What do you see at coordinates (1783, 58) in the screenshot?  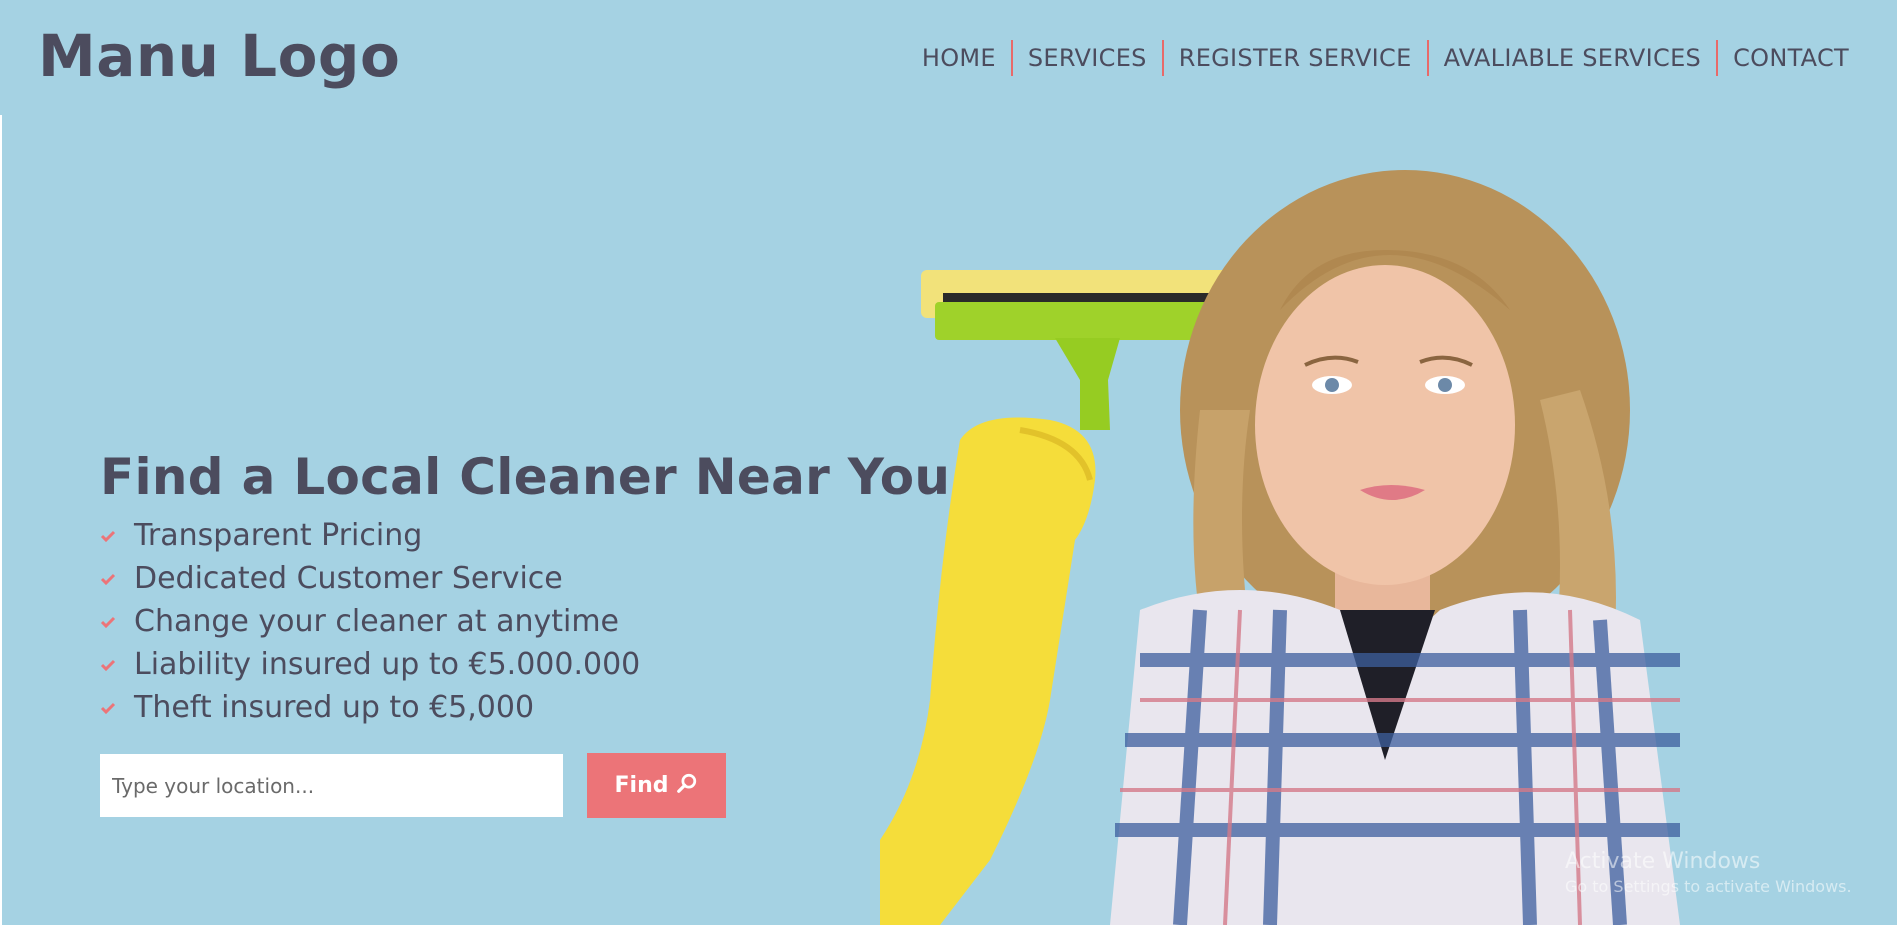 I see `nav-contact: CONTACT` at bounding box center [1783, 58].